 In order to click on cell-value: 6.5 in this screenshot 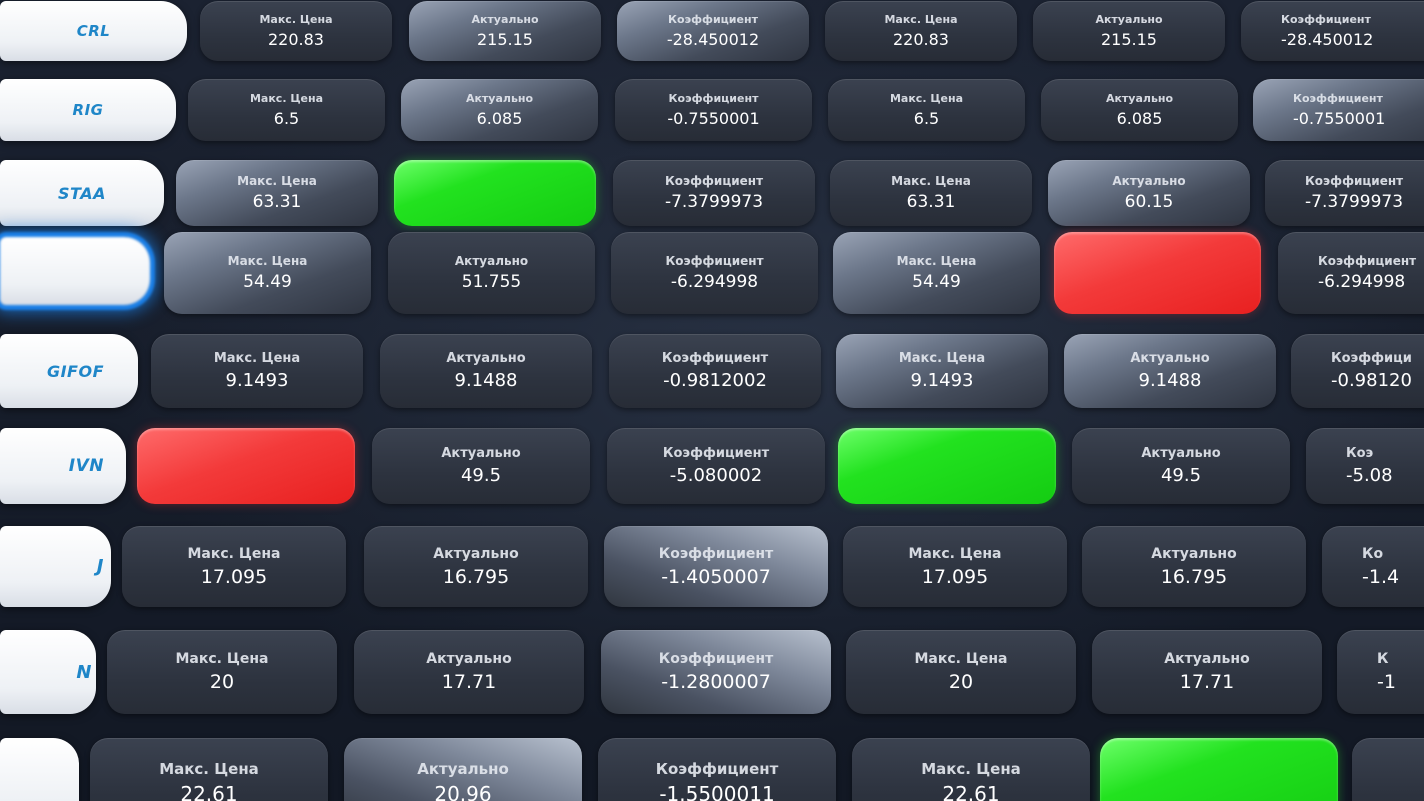, I will do `click(286, 118)`.